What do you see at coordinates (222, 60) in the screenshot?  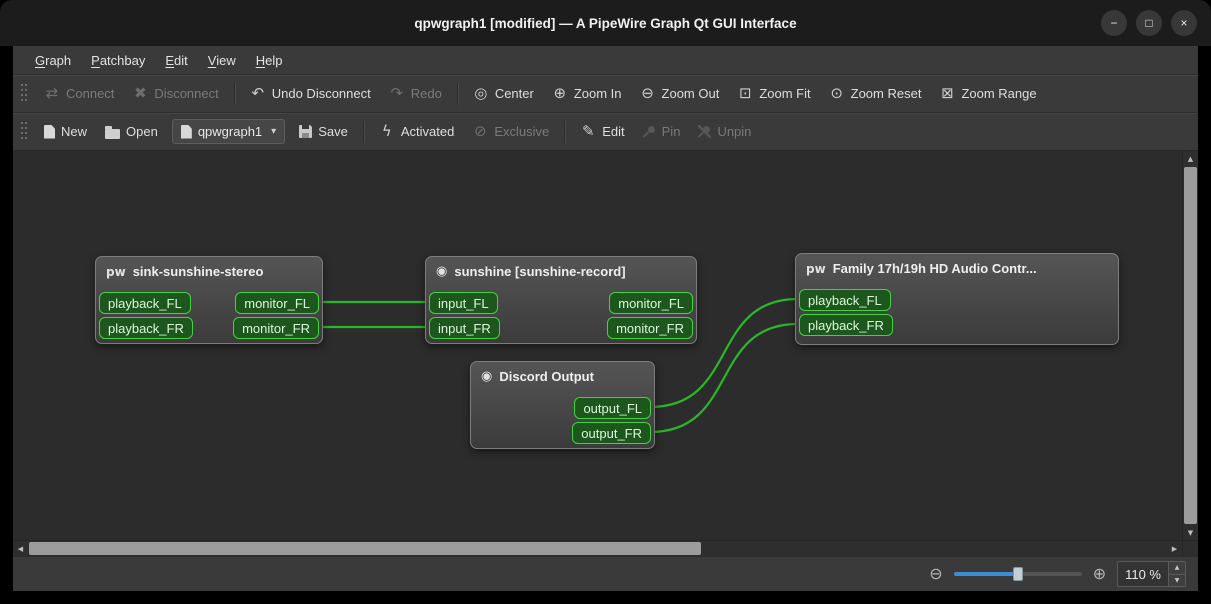 I see `menu-view: View` at bounding box center [222, 60].